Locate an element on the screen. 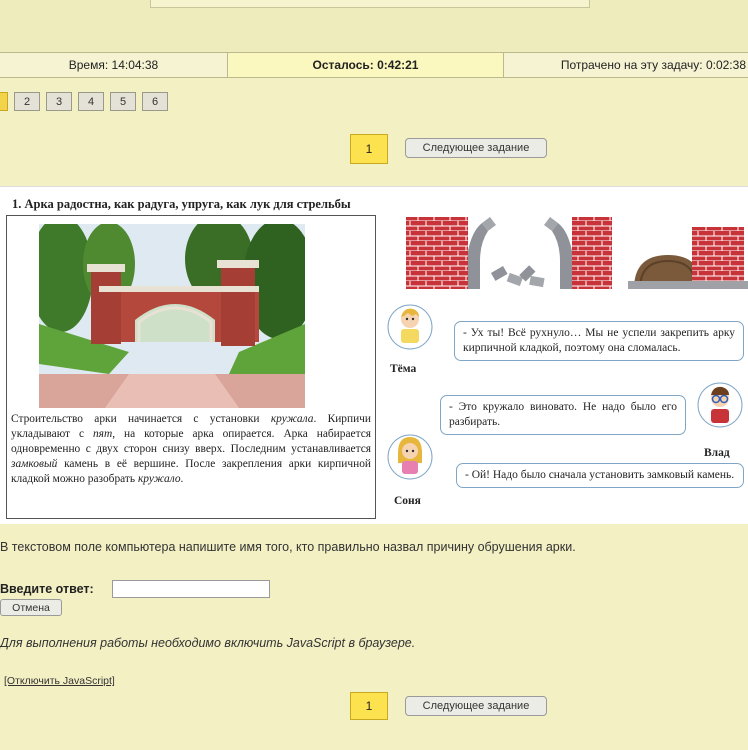 The width and height of the screenshot is (748, 750). current-time: Время: 14:04:38 is located at coordinates (114, 65).